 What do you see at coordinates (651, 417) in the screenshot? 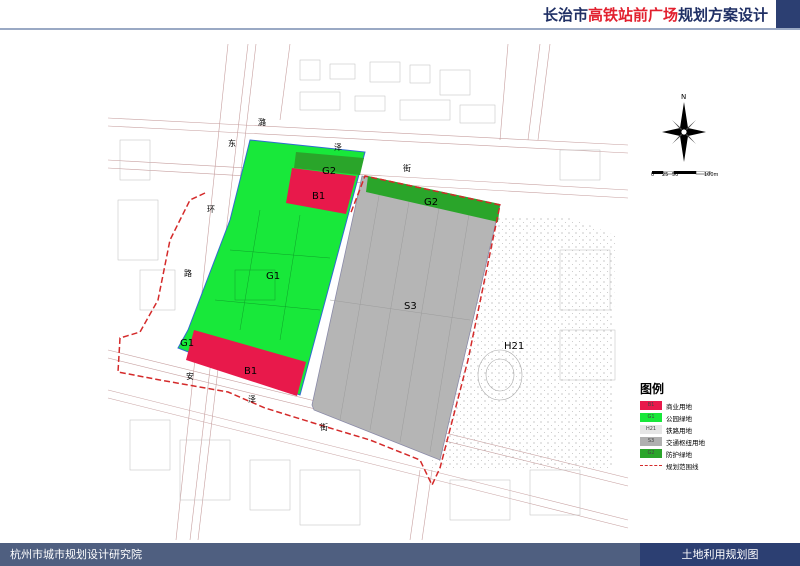
I see `legend-swatch-g1: G1` at bounding box center [651, 417].